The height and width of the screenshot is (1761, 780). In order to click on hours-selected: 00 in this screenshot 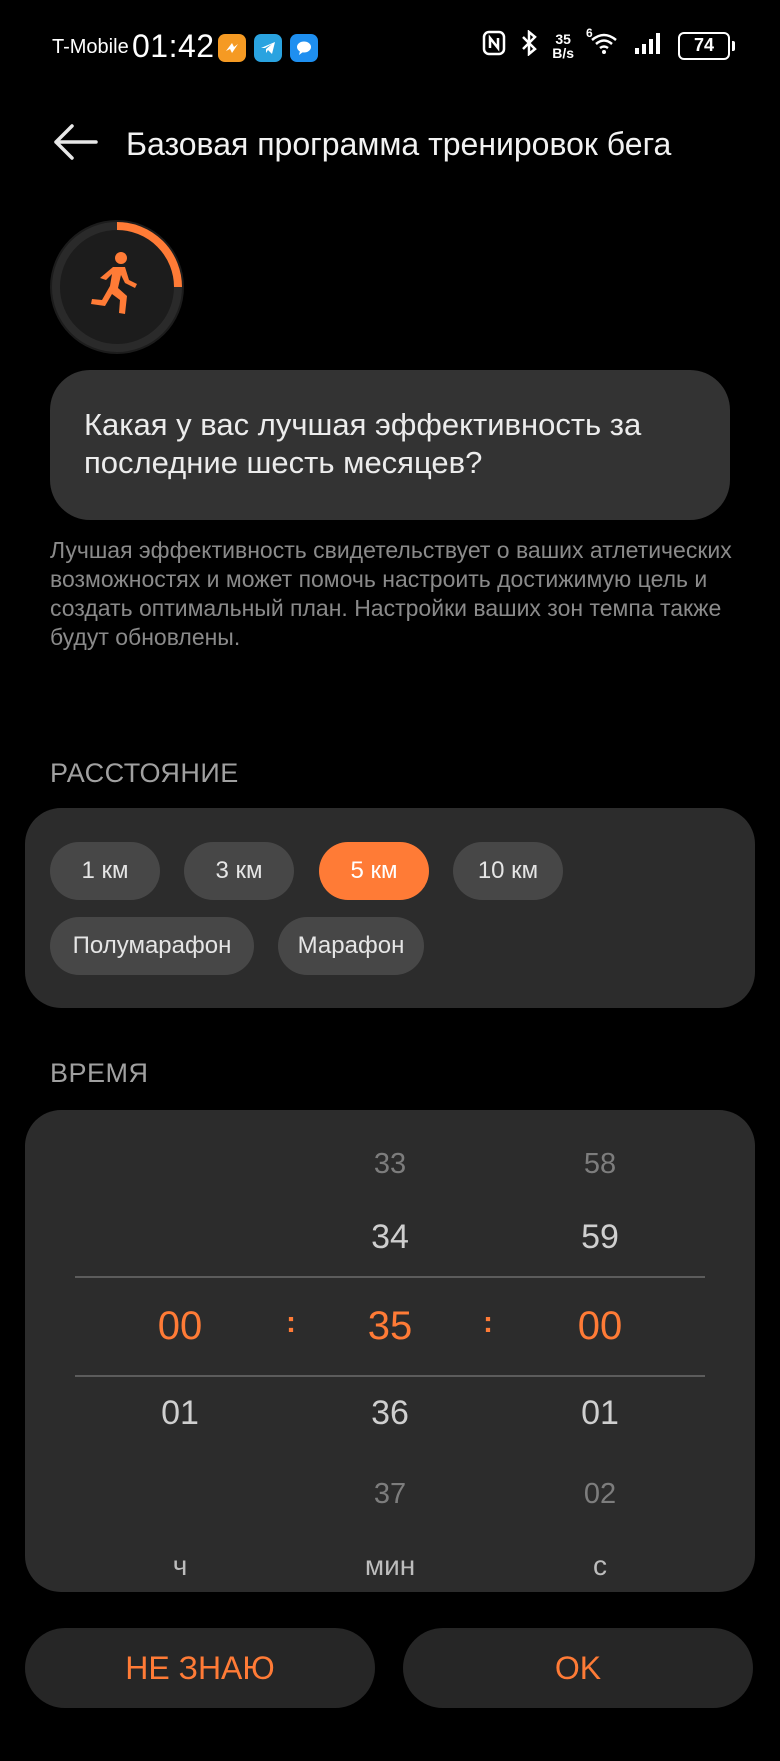, I will do `click(180, 1326)`.